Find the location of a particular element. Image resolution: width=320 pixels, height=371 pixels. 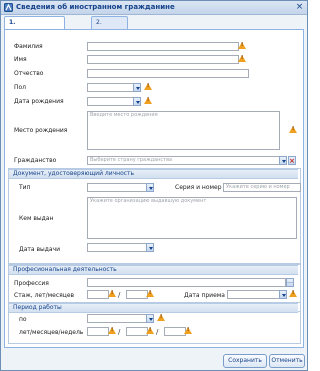

sex-label: Пол is located at coordinates (20, 87).